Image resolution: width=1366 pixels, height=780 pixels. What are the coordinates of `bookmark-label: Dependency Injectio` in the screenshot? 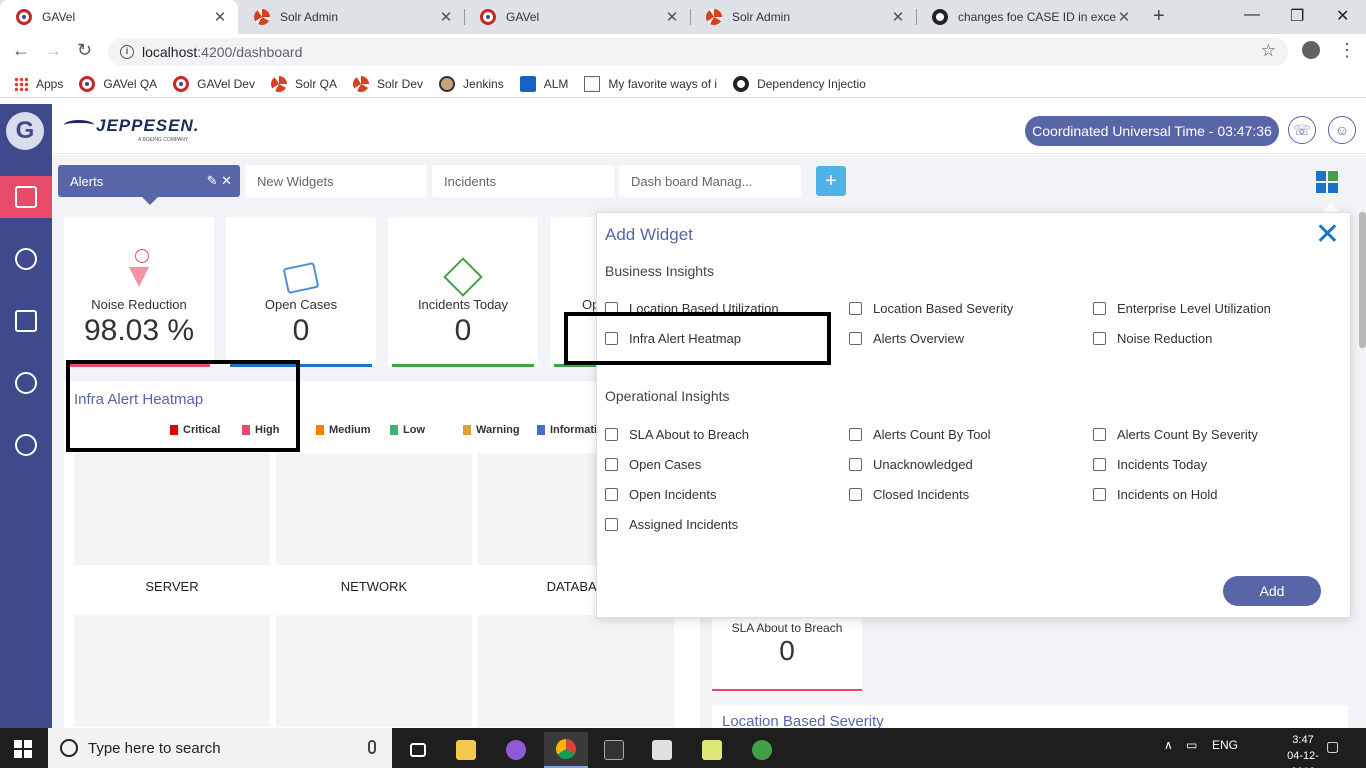 It's located at (811, 83).